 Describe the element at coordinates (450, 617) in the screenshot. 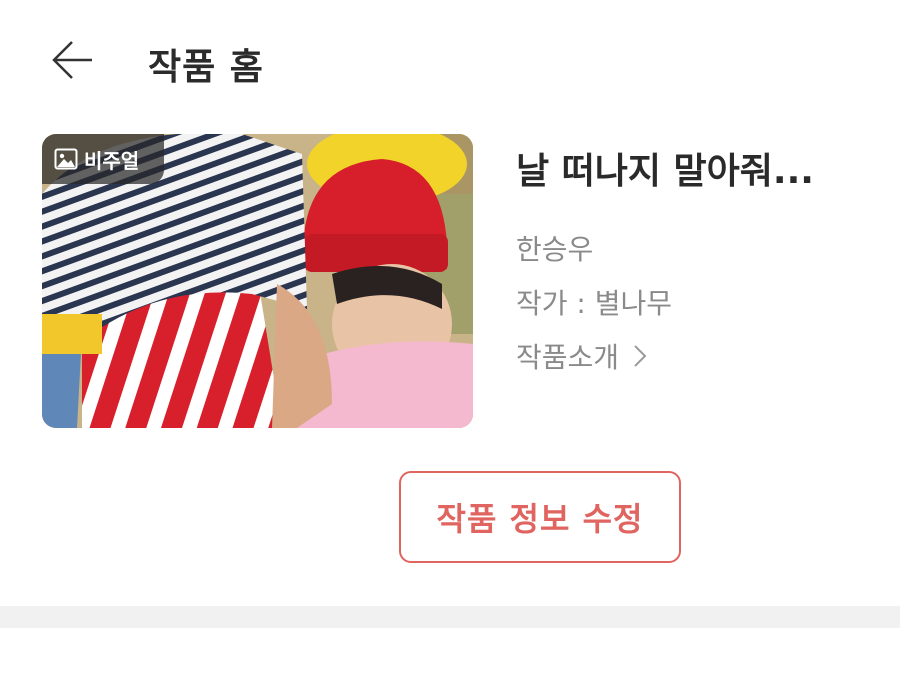

I see `section-divider` at that location.